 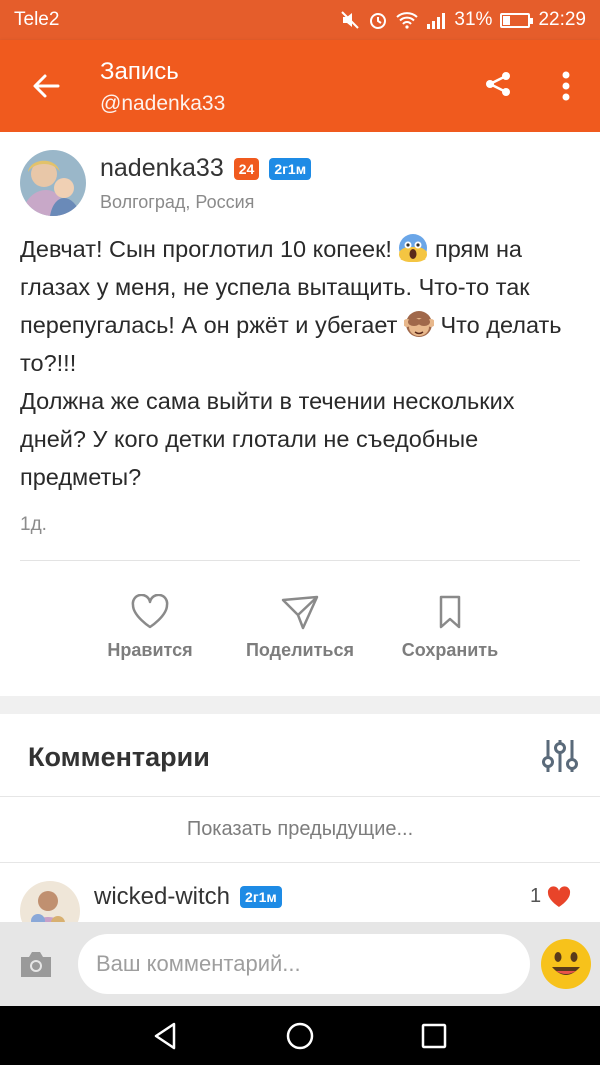 What do you see at coordinates (139, 71) in the screenshot?
I see `page-title: Запись` at bounding box center [139, 71].